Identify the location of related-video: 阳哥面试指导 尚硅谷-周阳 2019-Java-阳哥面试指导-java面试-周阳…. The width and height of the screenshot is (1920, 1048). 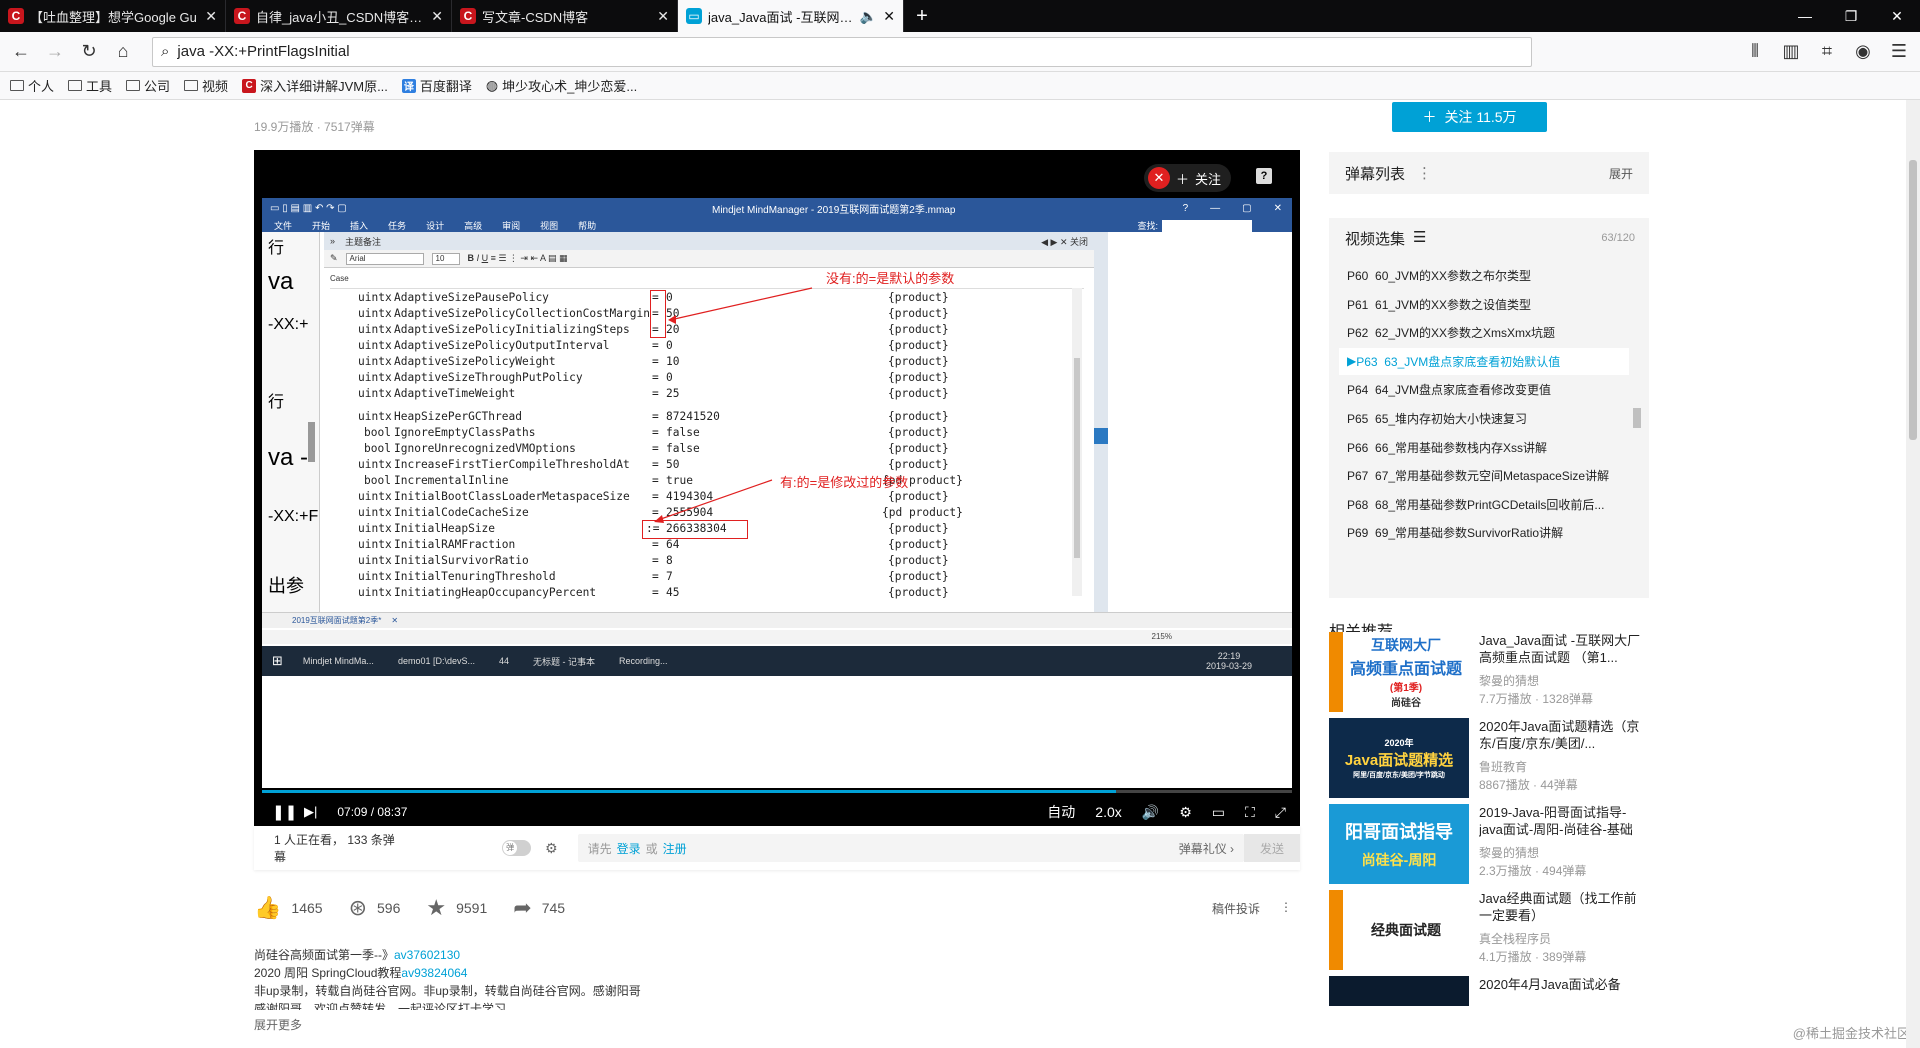
(1489, 844).